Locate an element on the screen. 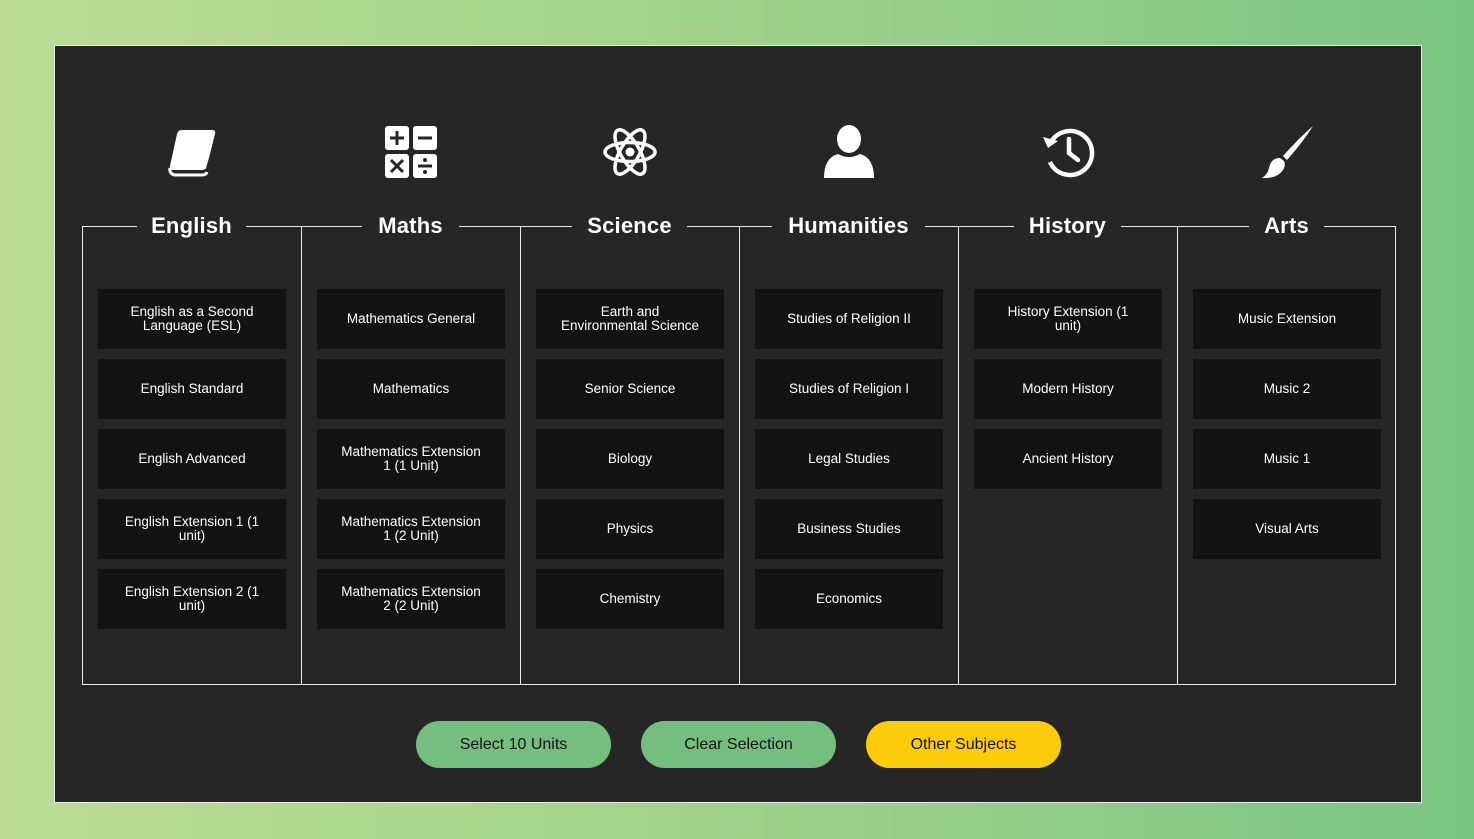 Image resolution: width=1474 pixels, height=839 pixels. subject-tile: Music 1 is located at coordinates (1287, 459).